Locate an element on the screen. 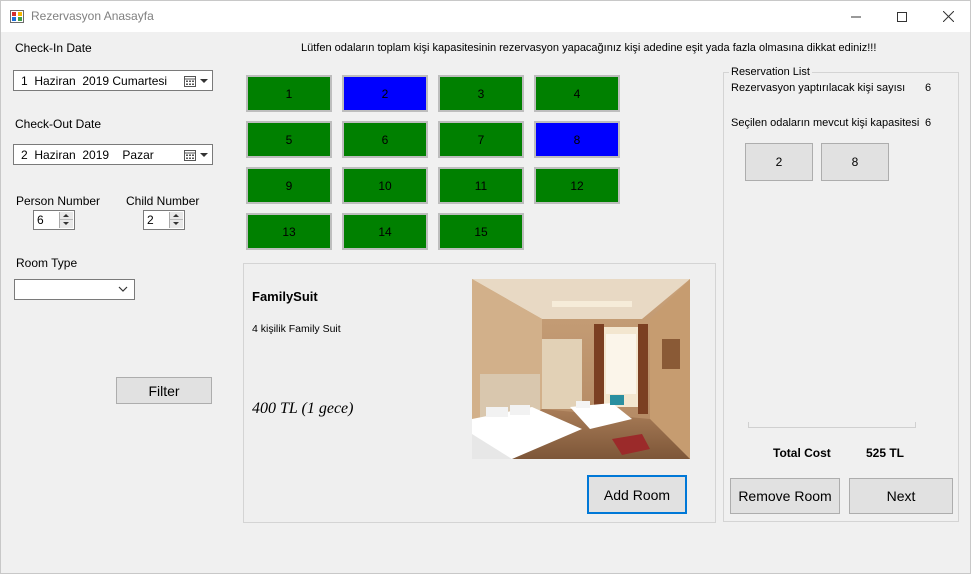 The height and width of the screenshot is (574, 971). room-button: 4 is located at coordinates (577, 93).